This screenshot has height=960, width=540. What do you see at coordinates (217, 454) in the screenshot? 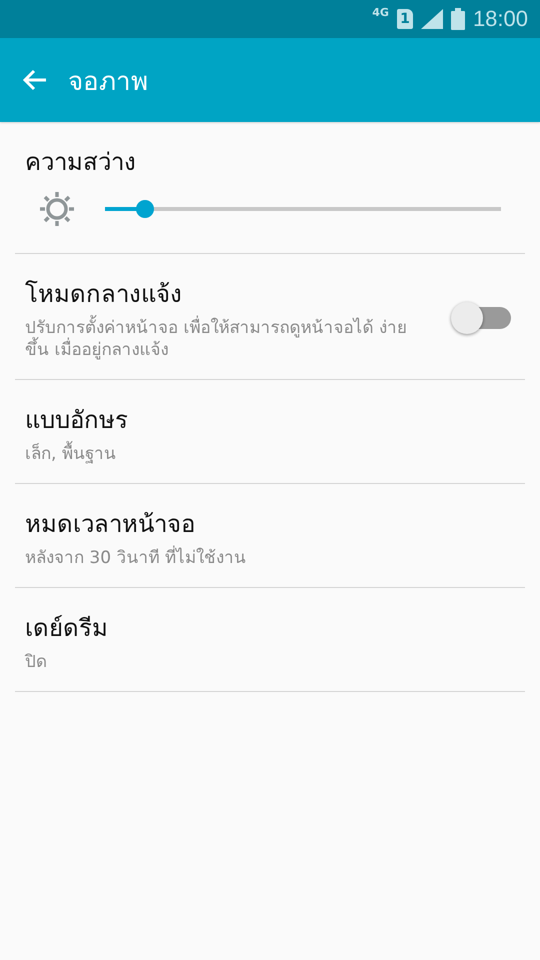
I see `setting-summary: เล็ก, พื้นฐาน` at bounding box center [217, 454].